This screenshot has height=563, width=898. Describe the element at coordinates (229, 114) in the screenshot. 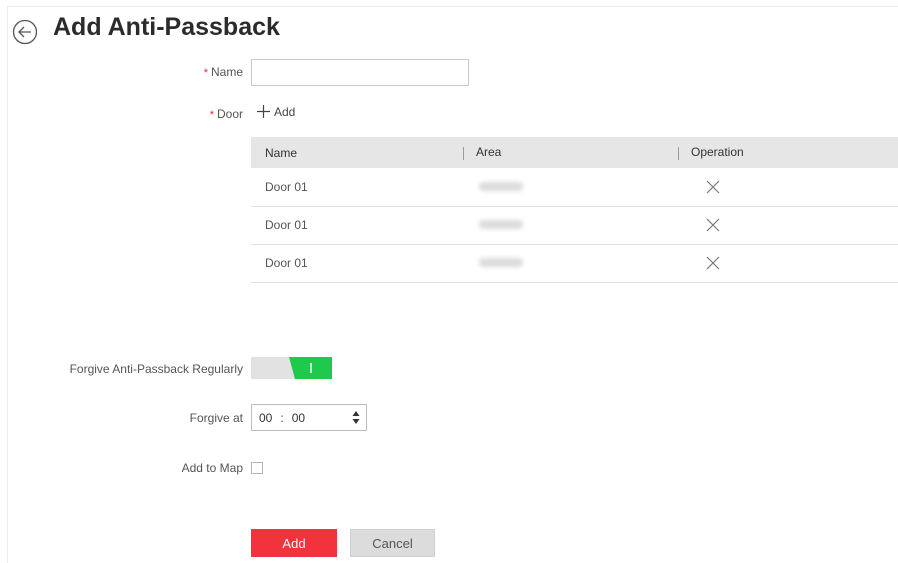

I see `door-label-text: Door` at that location.